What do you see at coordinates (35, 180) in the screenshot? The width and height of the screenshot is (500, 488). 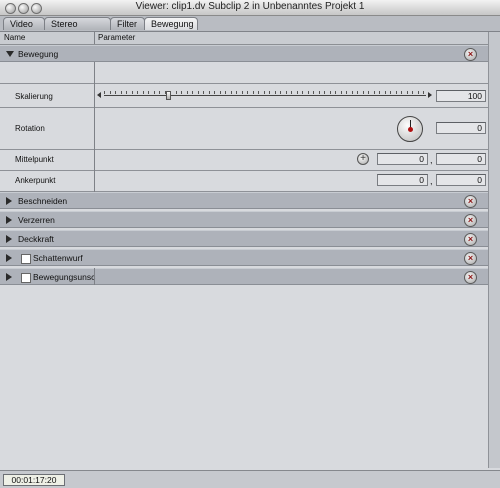 I see `param-label: Ankerpunkt` at bounding box center [35, 180].